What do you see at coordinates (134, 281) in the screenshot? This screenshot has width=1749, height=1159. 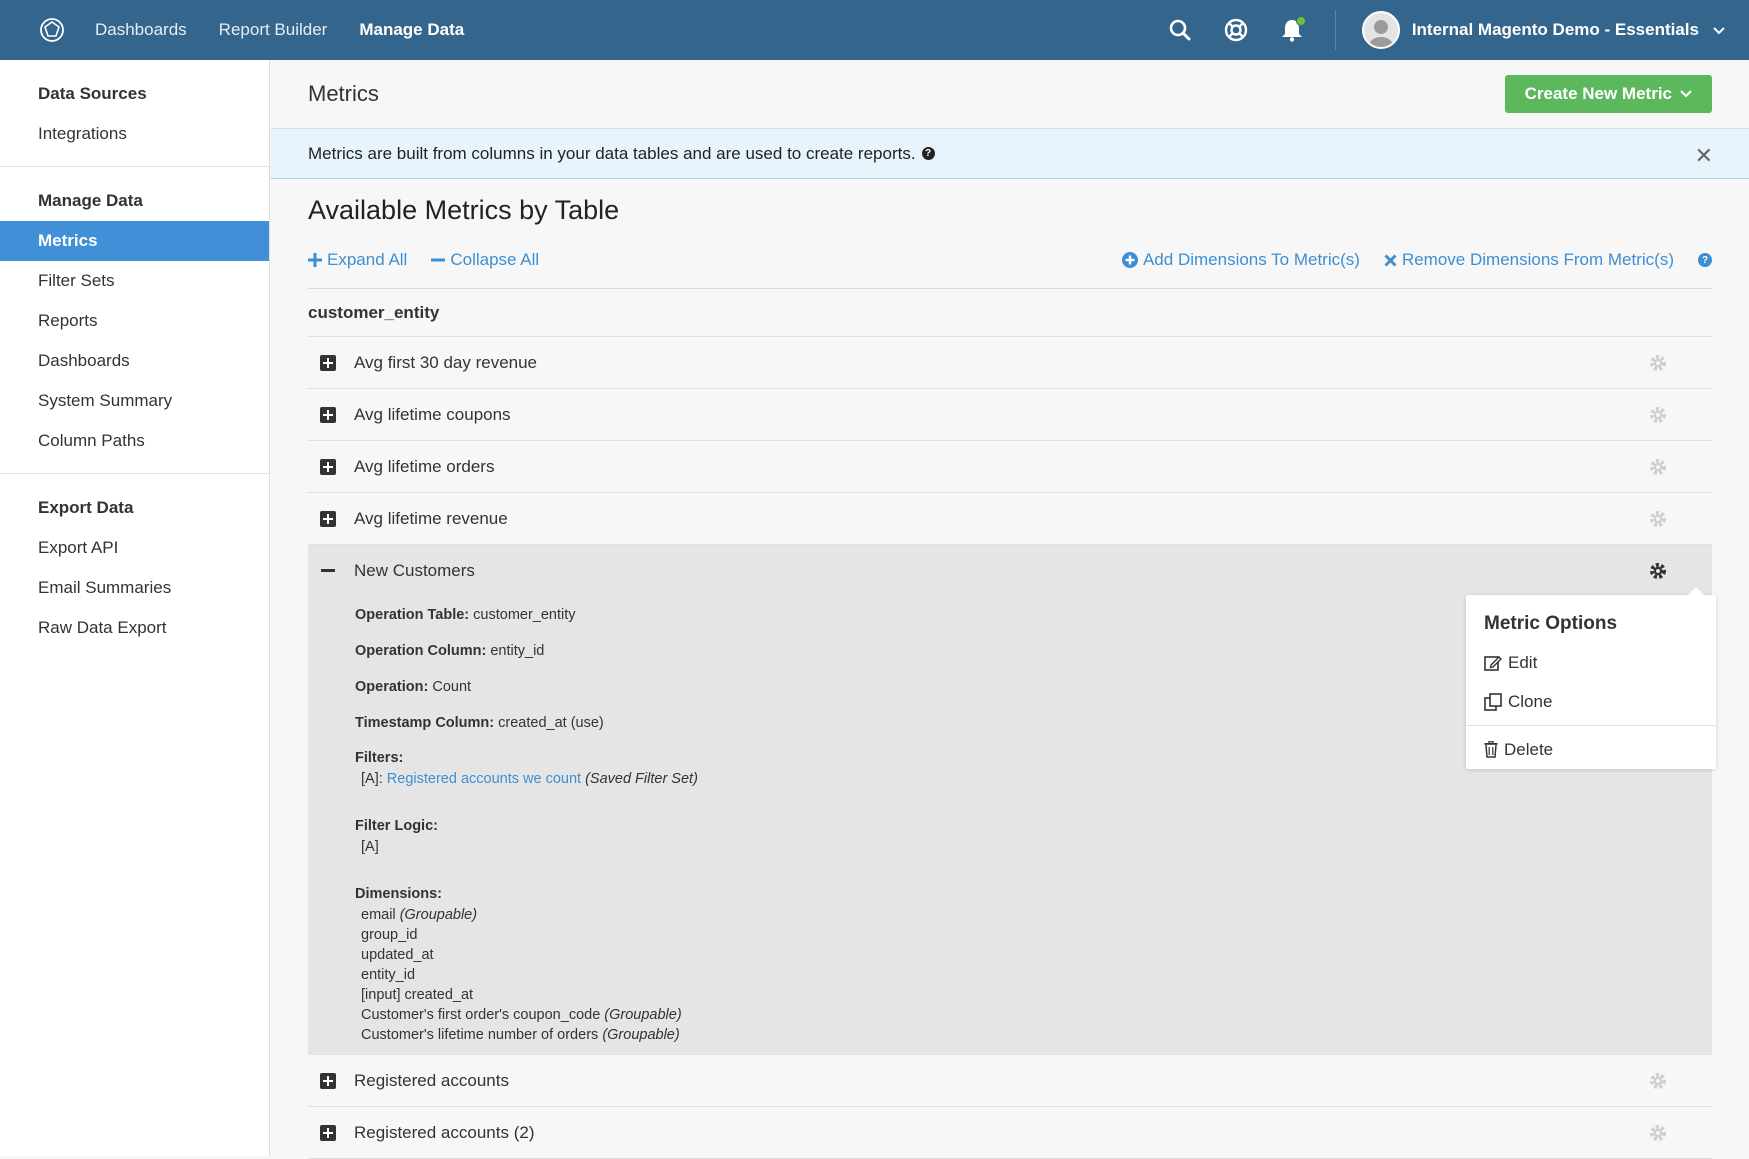 I see `sidebar-item-filter-sets: Filter Sets` at bounding box center [134, 281].